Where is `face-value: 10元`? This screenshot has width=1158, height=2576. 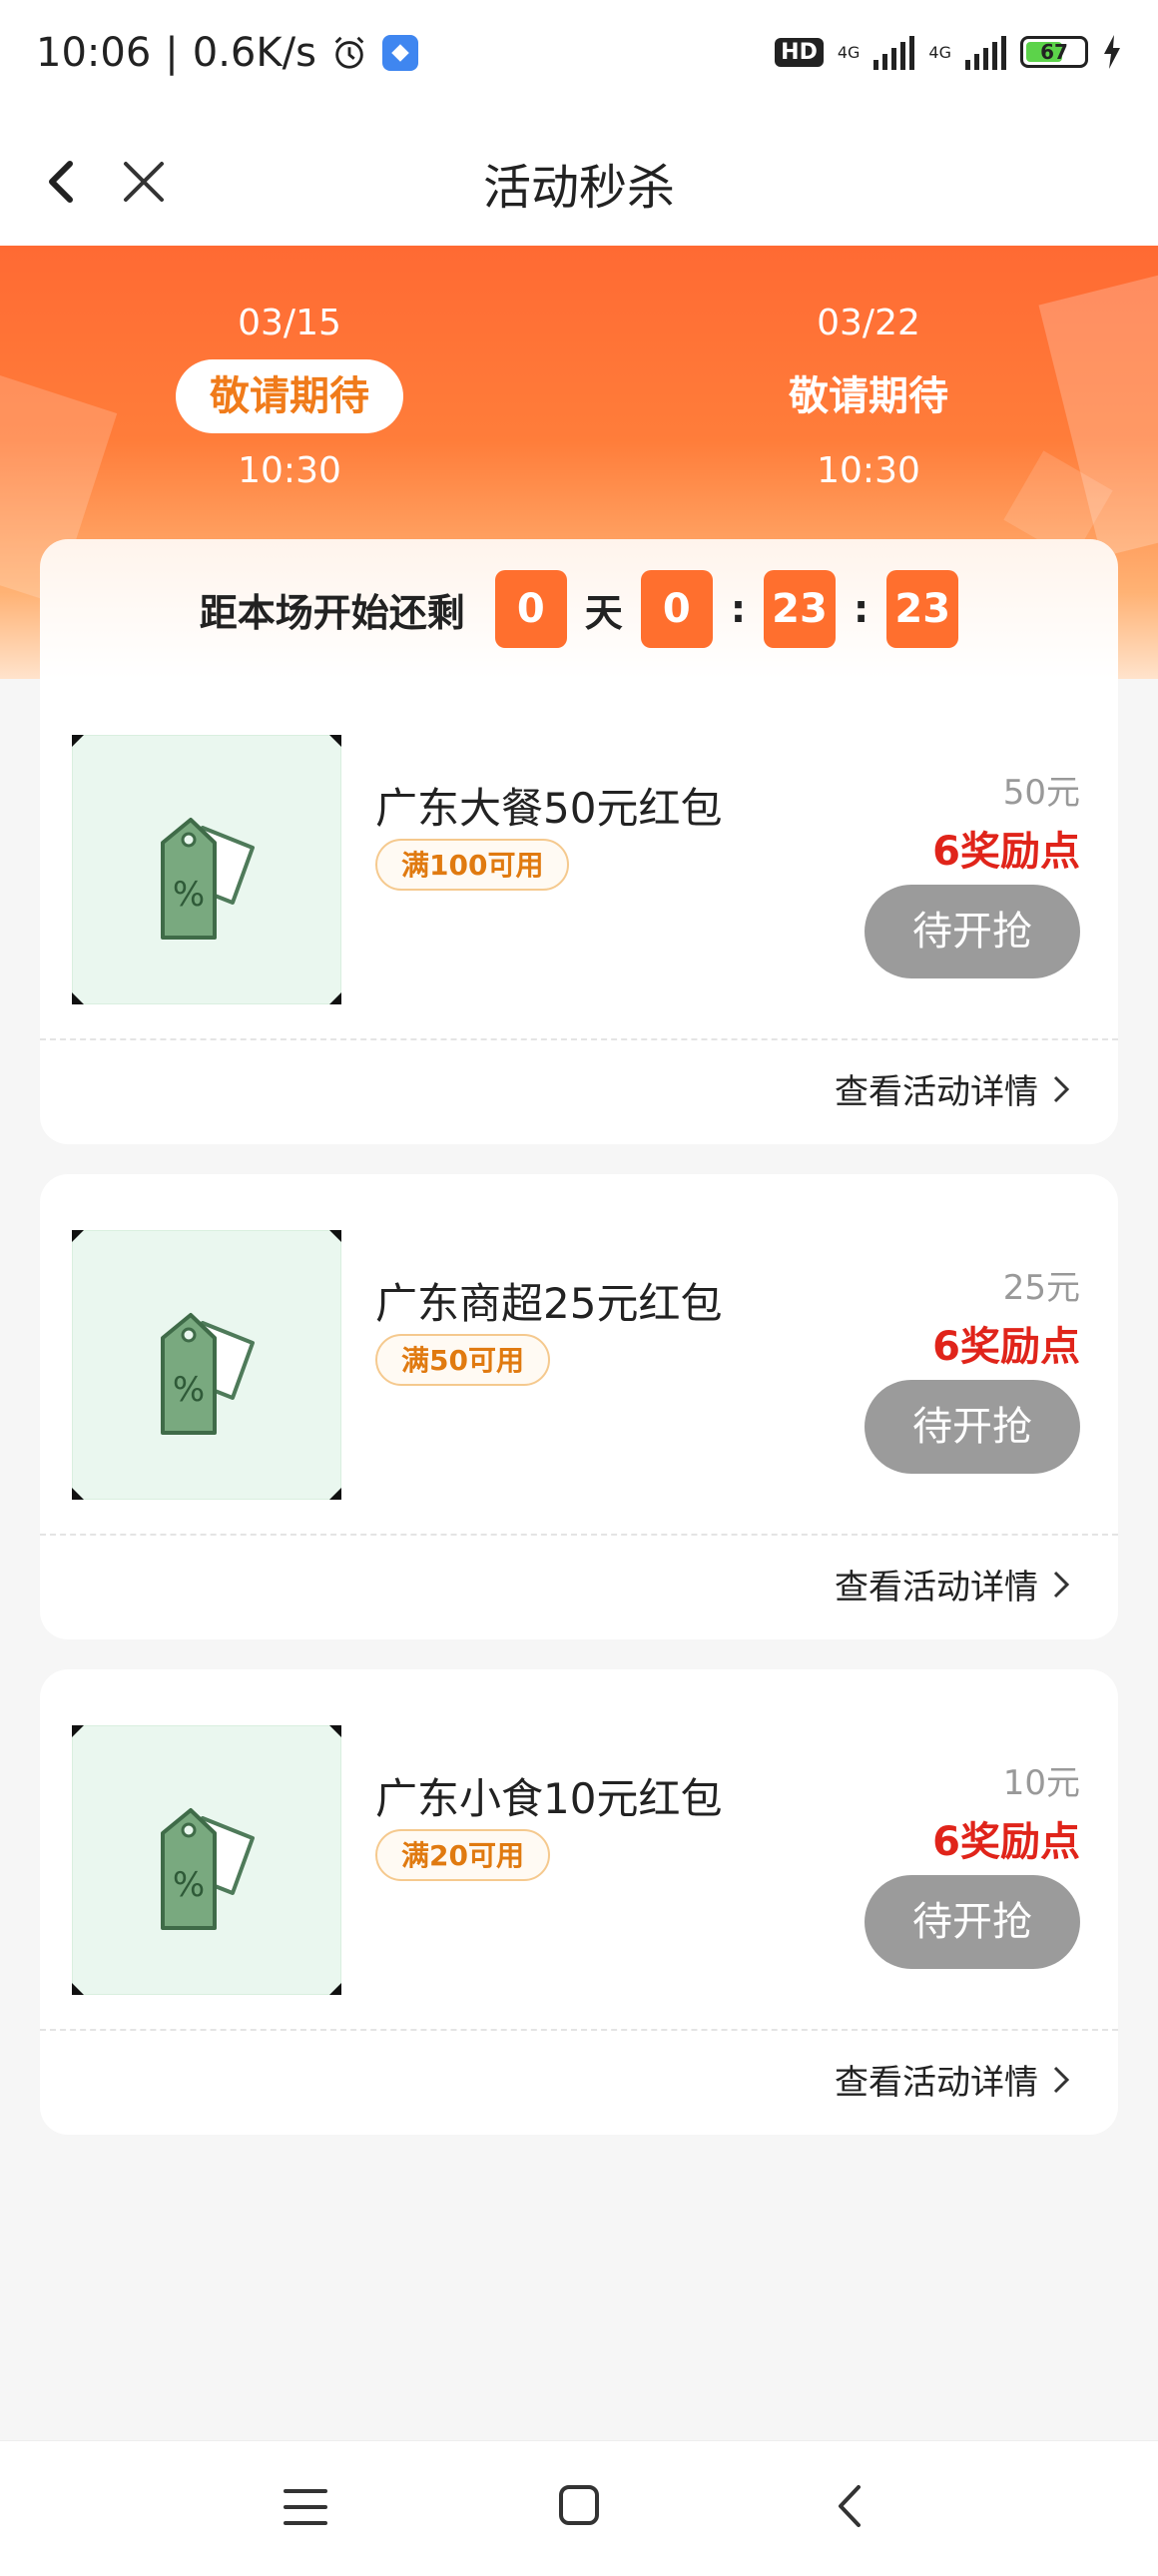 face-value: 10元 is located at coordinates (1041, 1783).